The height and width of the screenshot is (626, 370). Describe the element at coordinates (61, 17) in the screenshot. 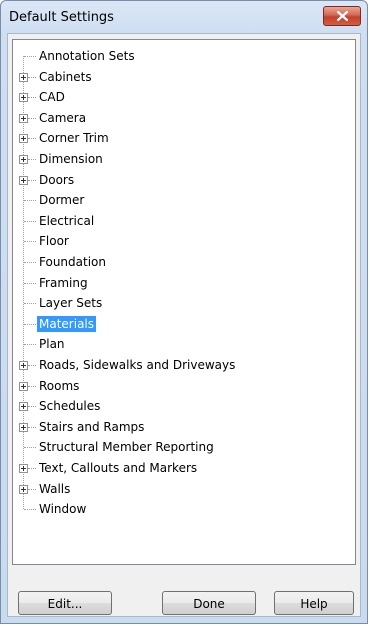

I see `window-title: Default Settings` at that location.